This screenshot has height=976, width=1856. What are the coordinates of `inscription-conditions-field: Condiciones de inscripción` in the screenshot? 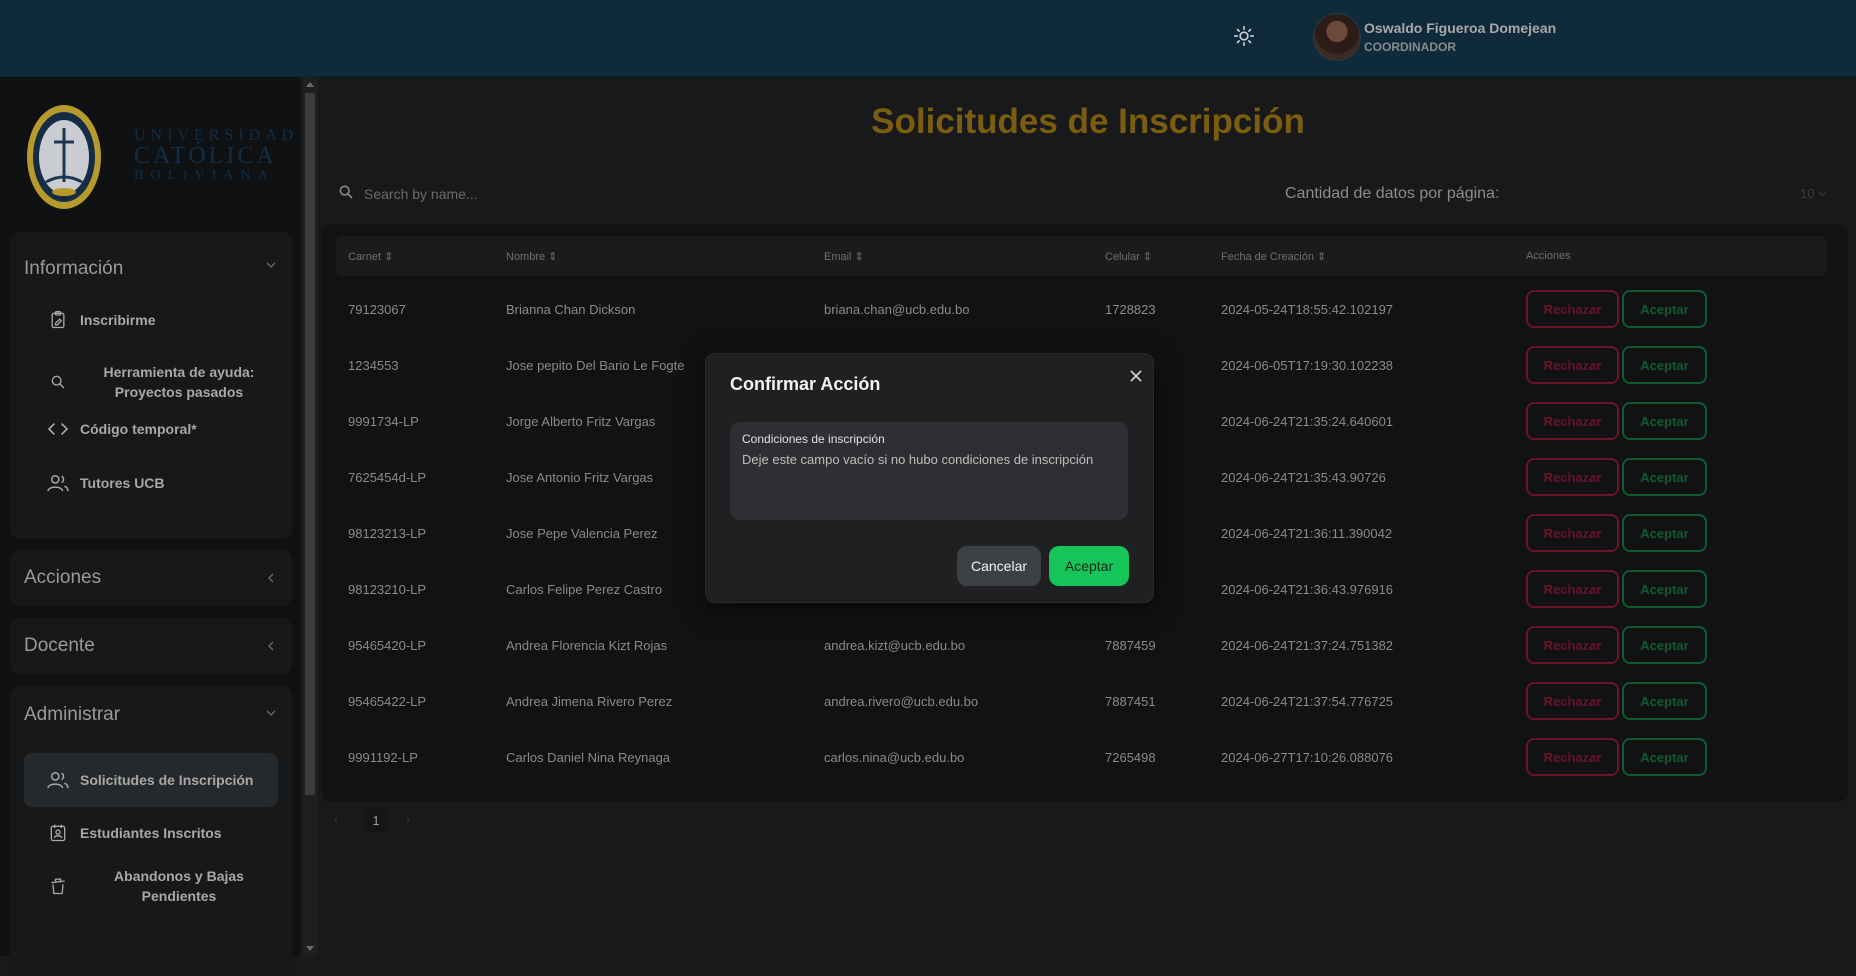 It's located at (929, 471).